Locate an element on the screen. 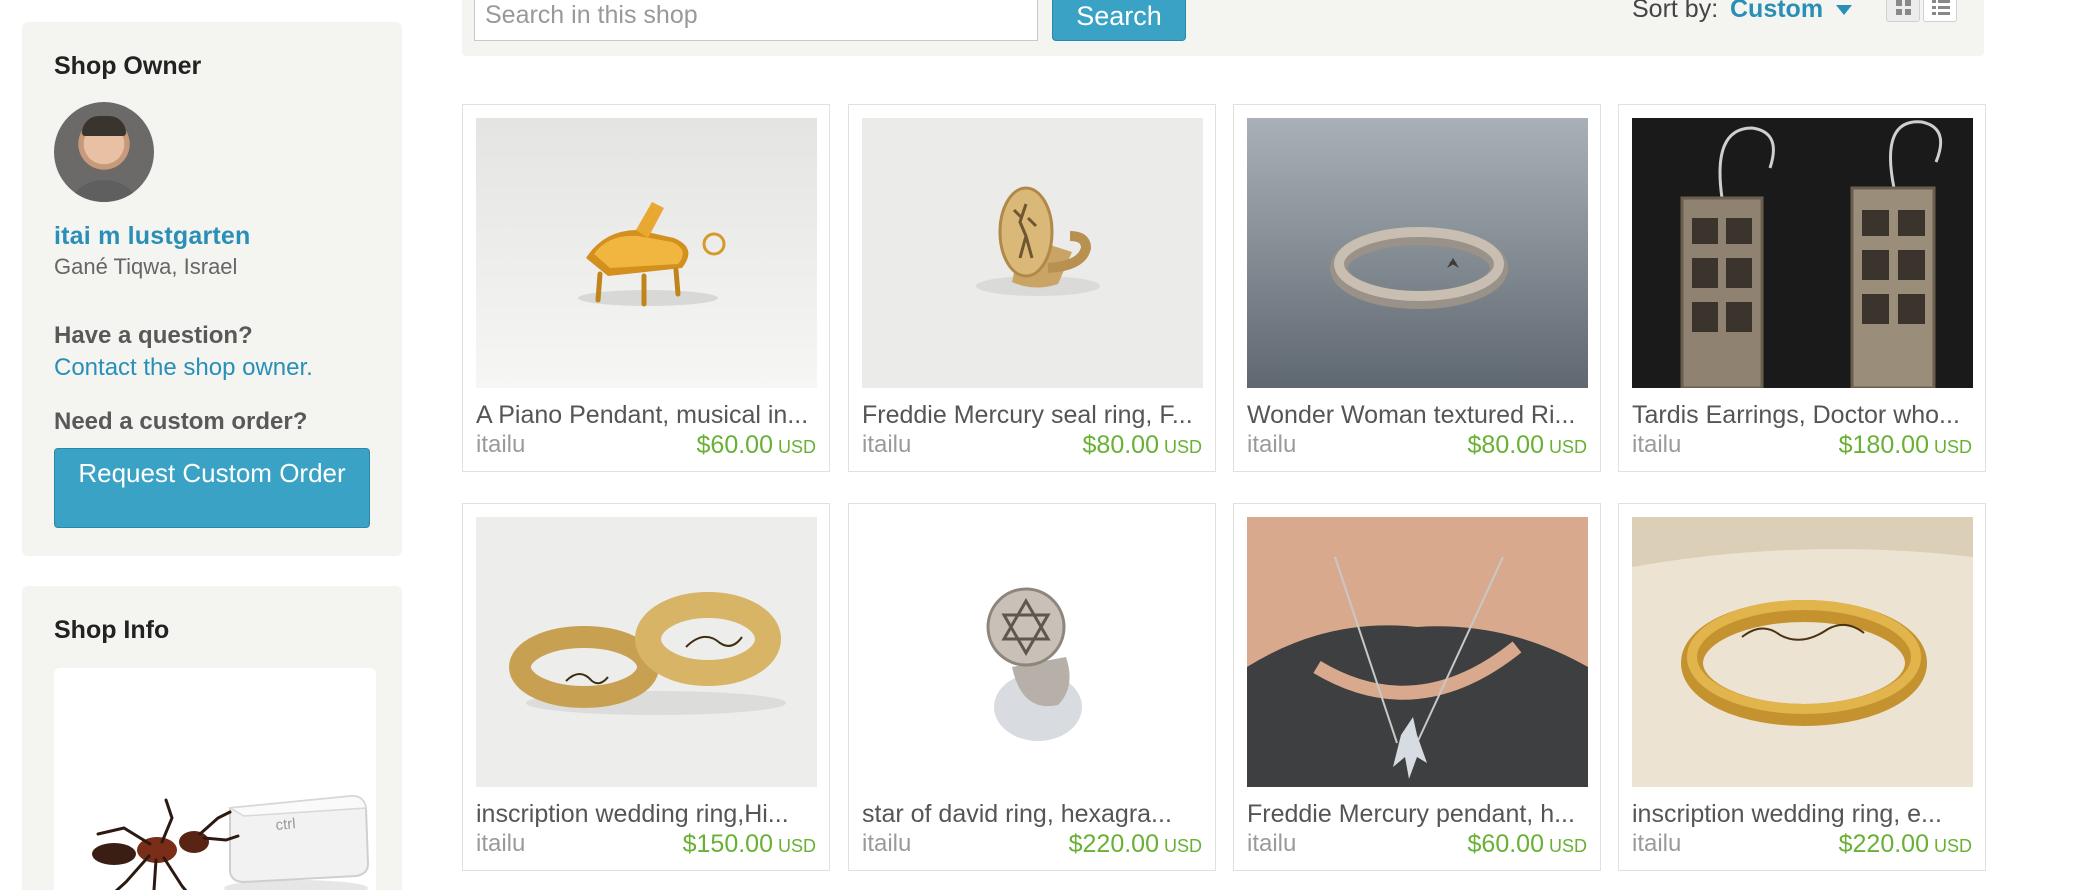  shop-info-panel: Shop Info ctrl is located at coordinates (212, 738).